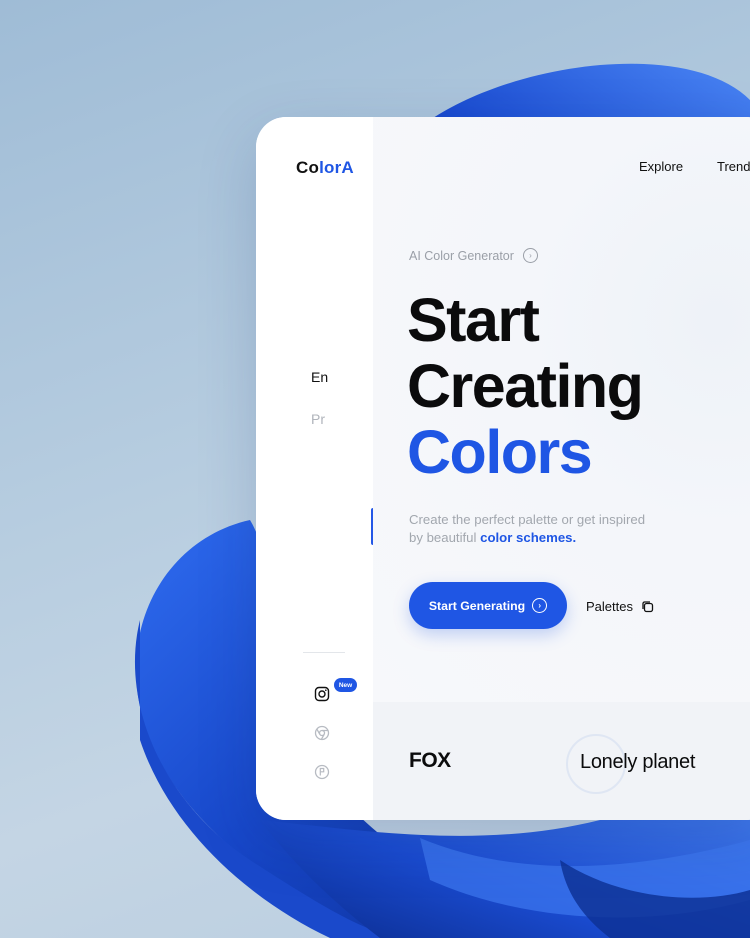 The width and height of the screenshot is (750, 938). What do you see at coordinates (430, 760) in the screenshot?
I see `brand-fox-logo: FOX` at bounding box center [430, 760].